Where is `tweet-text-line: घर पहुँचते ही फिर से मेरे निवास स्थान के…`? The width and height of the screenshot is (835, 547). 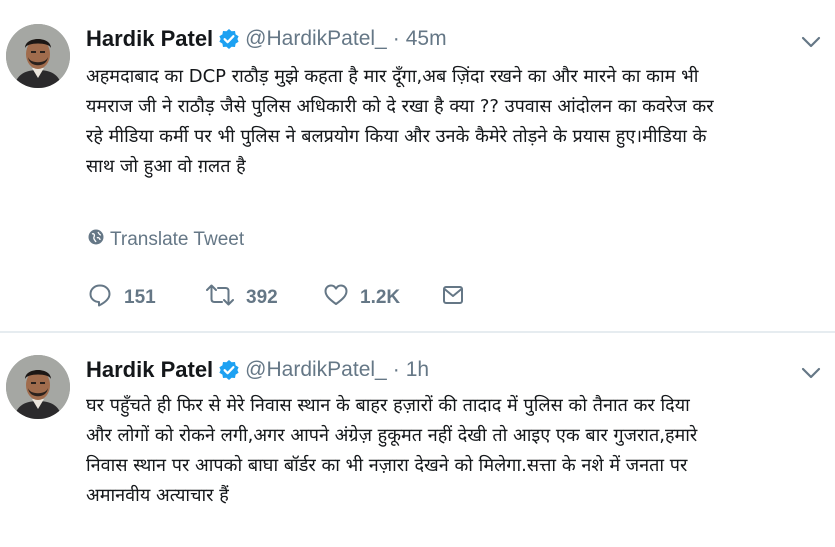
tweet-text-line: घर पहुँचते ही फिर से मेरे निवास स्थान के… is located at coordinates (388, 405).